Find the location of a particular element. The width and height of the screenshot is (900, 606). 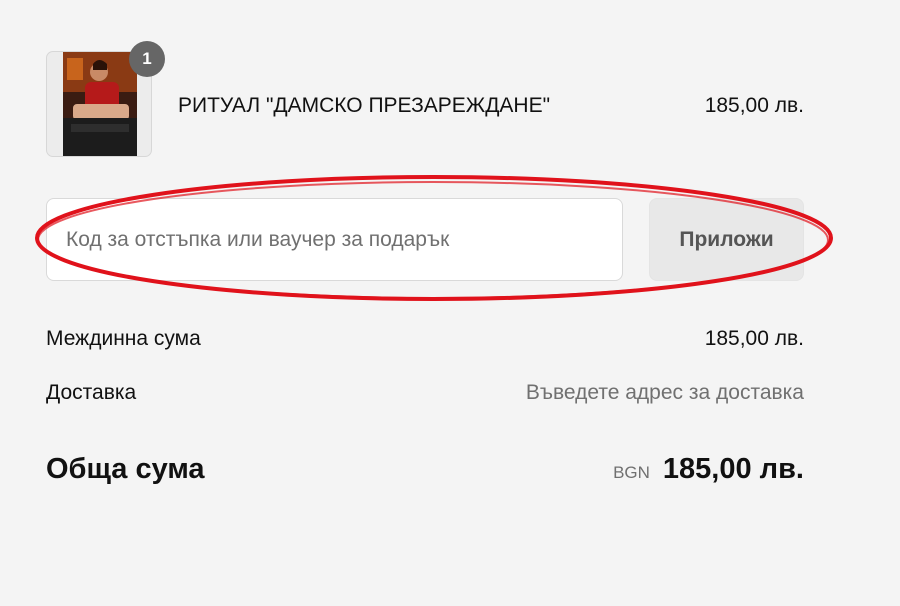

quantity-badge: 1 is located at coordinates (147, 59).